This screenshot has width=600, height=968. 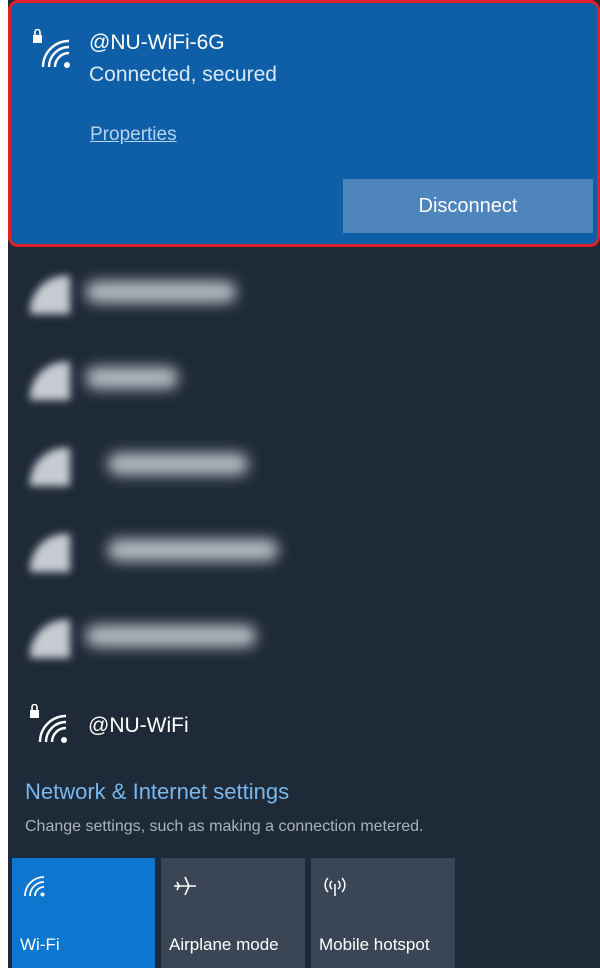 What do you see at coordinates (233, 913) in the screenshot?
I see `airplane-mode-tile: Airplane mode` at bounding box center [233, 913].